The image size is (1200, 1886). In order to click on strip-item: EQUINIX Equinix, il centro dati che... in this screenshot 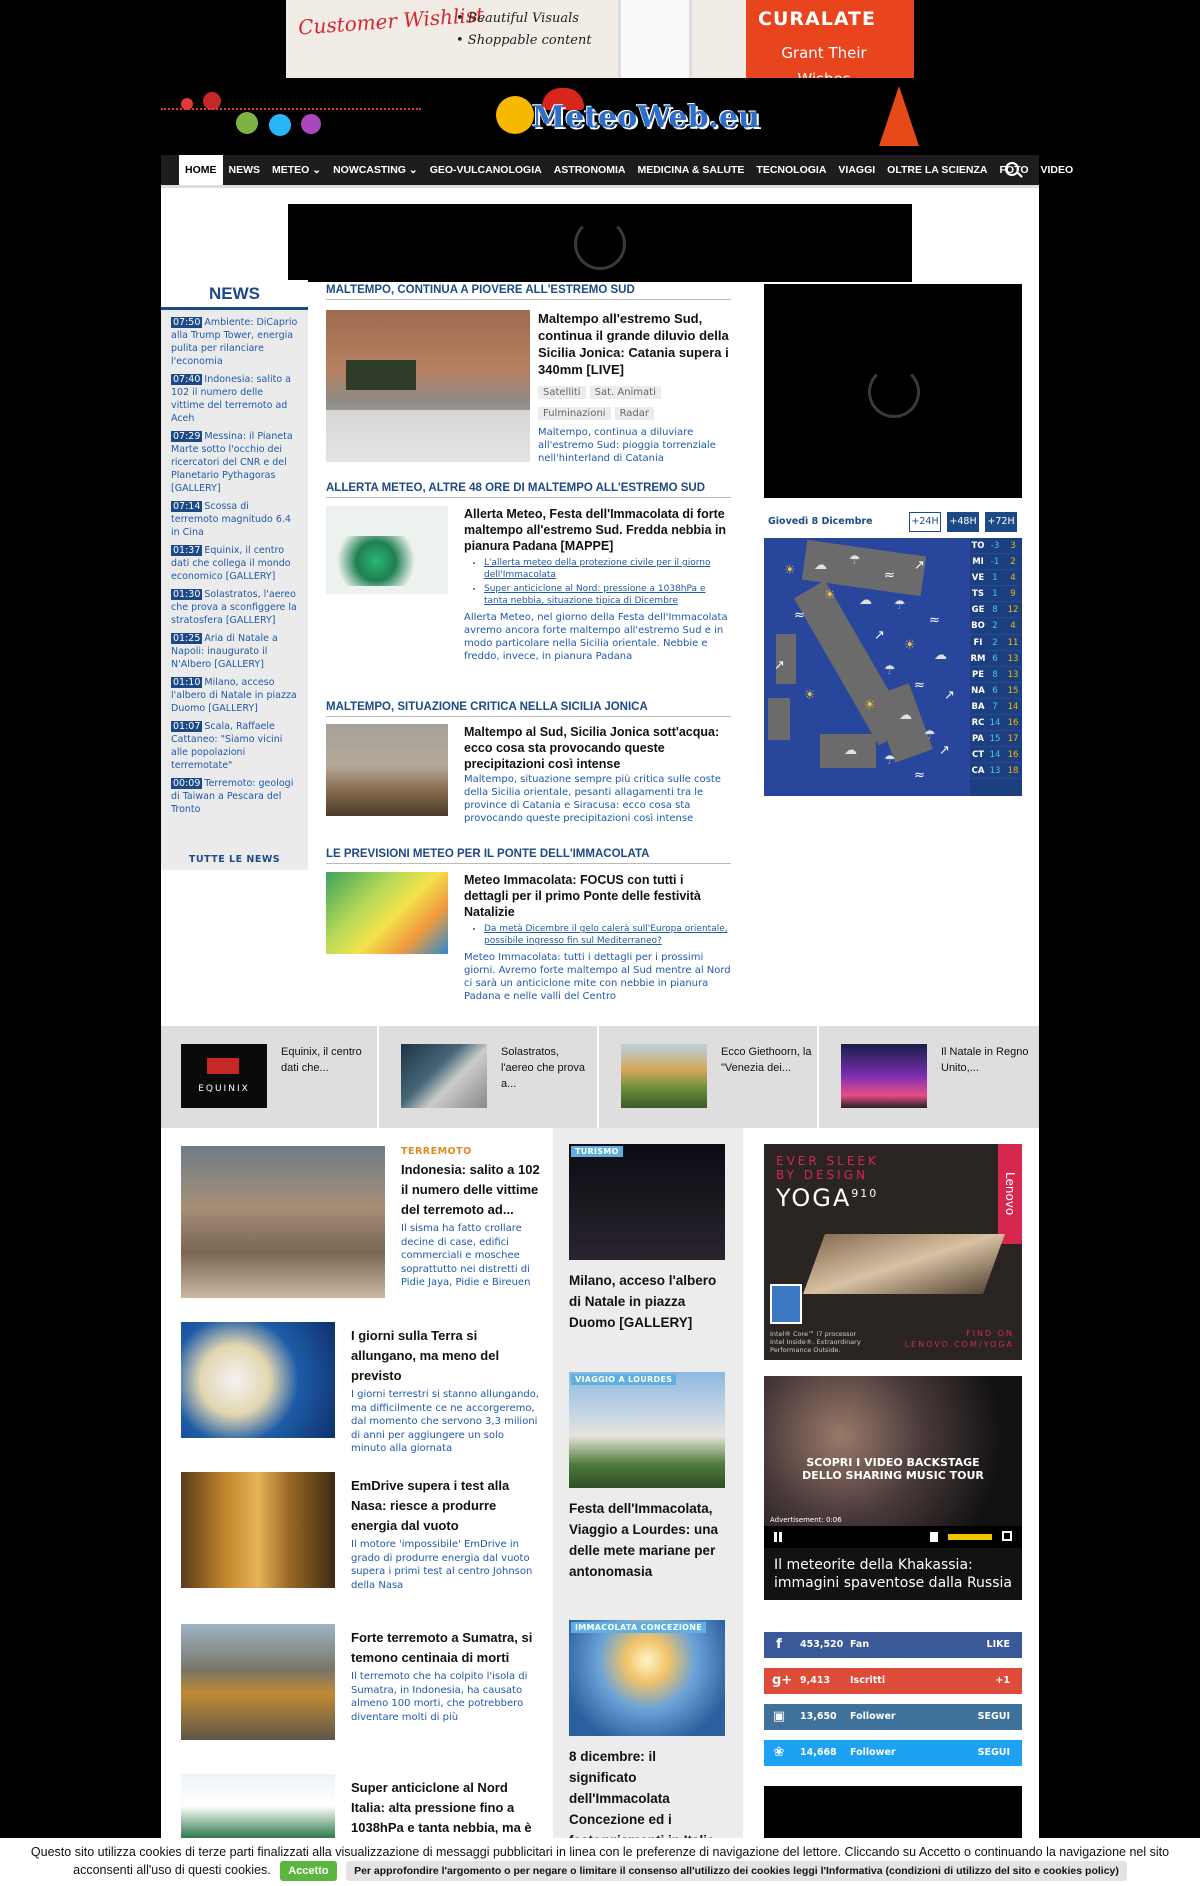, I will do `click(270, 1077)`.